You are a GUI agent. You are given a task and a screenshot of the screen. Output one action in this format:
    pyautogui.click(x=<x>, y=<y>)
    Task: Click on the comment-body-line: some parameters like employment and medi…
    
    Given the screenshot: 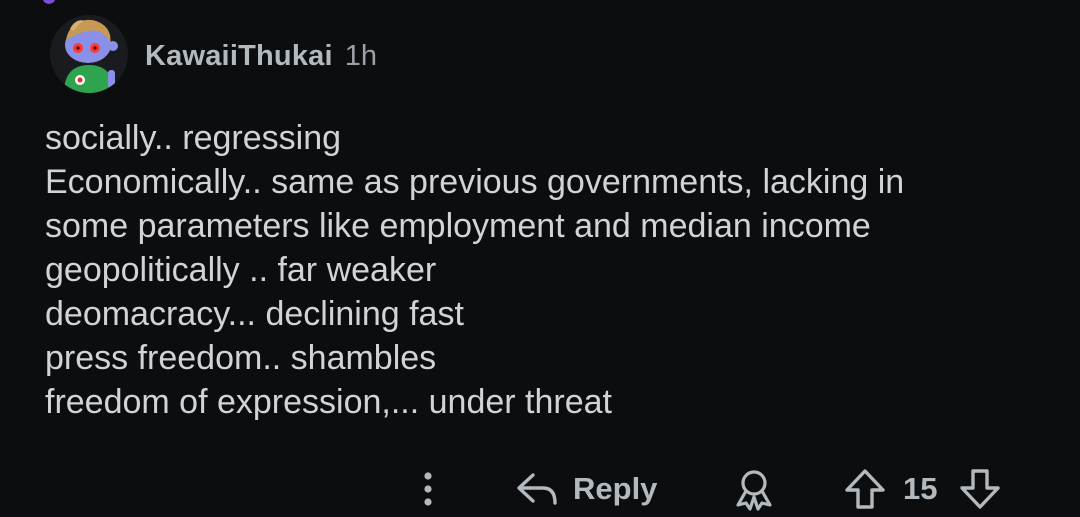 What is the action you would take?
    pyautogui.click(x=458, y=226)
    